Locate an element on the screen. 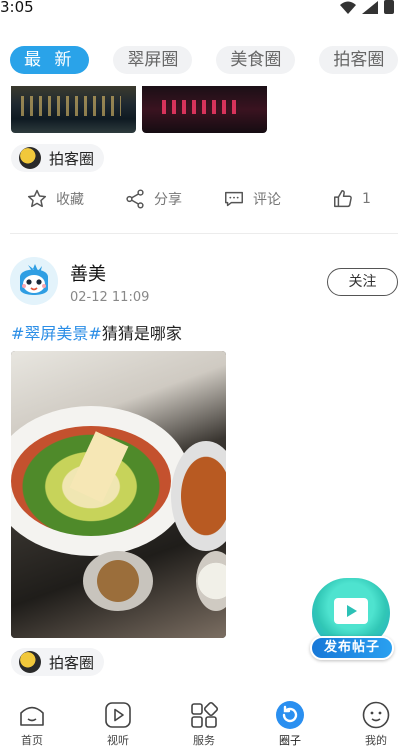 The height and width of the screenshot is (752, 414). share-icon is located at coordinates (135, 199).